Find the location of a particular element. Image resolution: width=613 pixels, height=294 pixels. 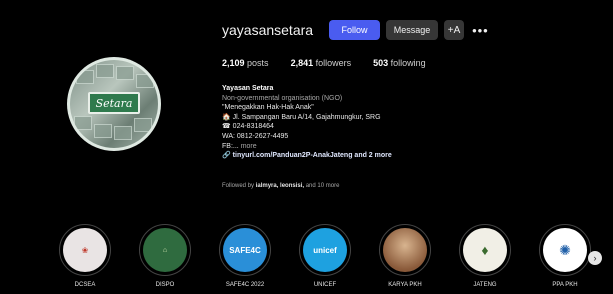

followed-by-users: ialmyra, leonsisi, is located at coordinates (280, 186).